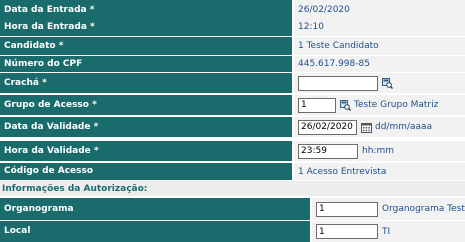  What do you see at coordinates (155, 231) in the screenshot?
I see `local-label: Local` at bounding box center [155, 231].